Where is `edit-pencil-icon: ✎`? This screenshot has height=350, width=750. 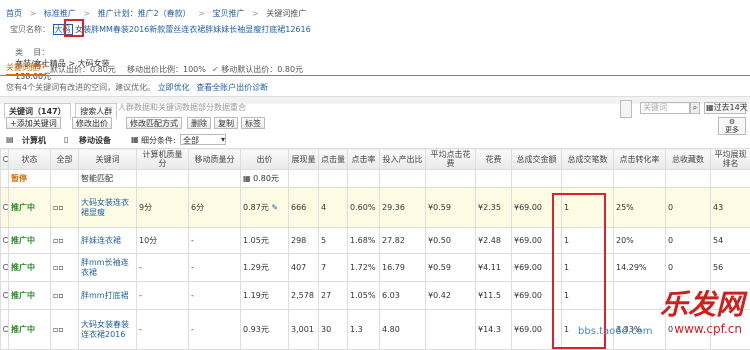
edit-pencil-icon: ✎ is located at coordinates (274, 207).